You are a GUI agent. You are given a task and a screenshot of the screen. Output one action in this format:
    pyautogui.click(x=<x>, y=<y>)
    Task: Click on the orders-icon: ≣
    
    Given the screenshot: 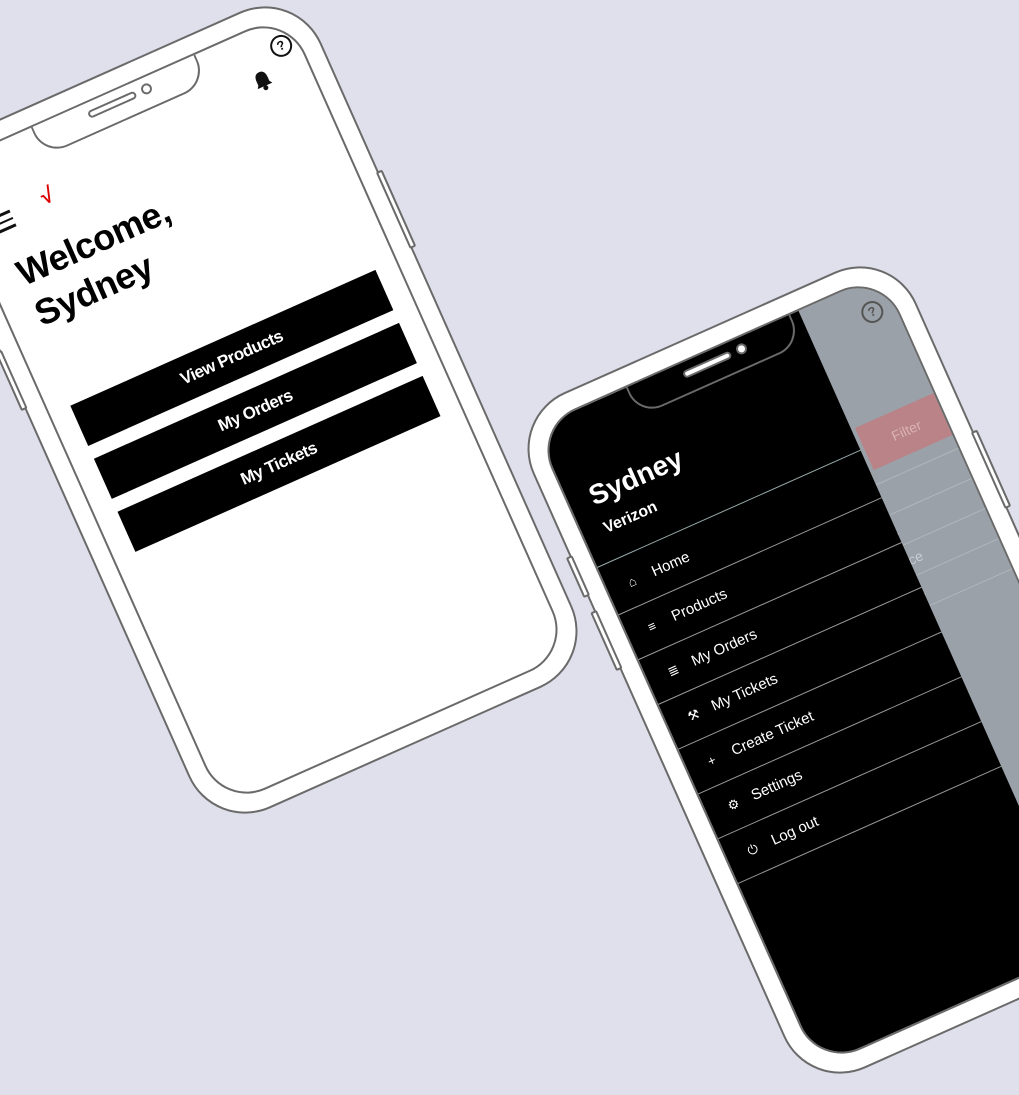 What is the action you would take?
    pyautogui.click(x=673, y=670)
    